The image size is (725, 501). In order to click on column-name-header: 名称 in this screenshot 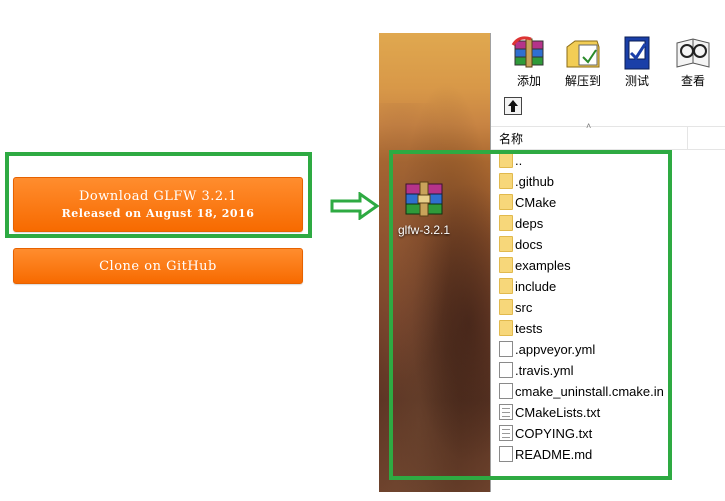, I will do `click(511, 138)`.